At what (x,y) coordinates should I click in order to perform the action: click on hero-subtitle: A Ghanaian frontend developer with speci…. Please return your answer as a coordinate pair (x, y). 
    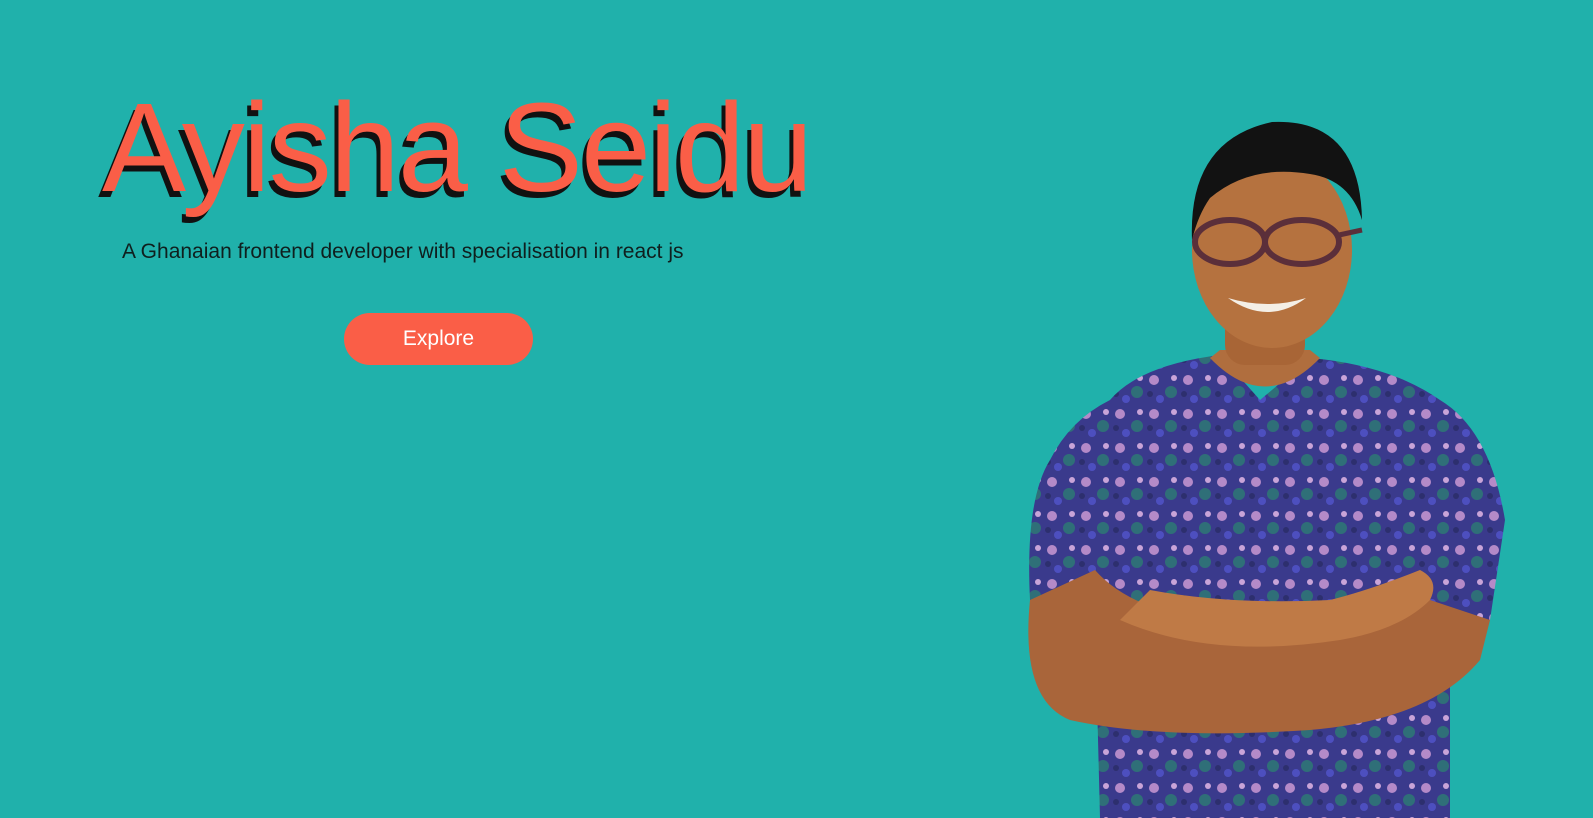
    Looking at the image, I should click on (403, 251).